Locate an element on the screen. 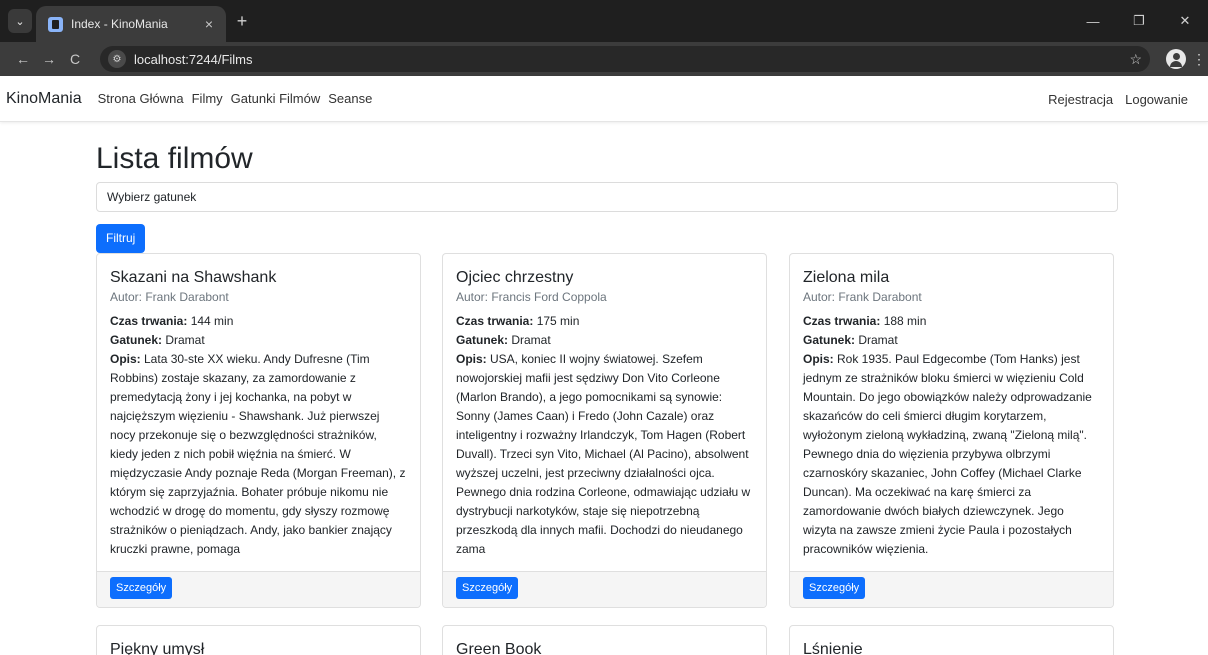  auth-links: Rejestracja Logowanie is located at coordinates (1118, 99).